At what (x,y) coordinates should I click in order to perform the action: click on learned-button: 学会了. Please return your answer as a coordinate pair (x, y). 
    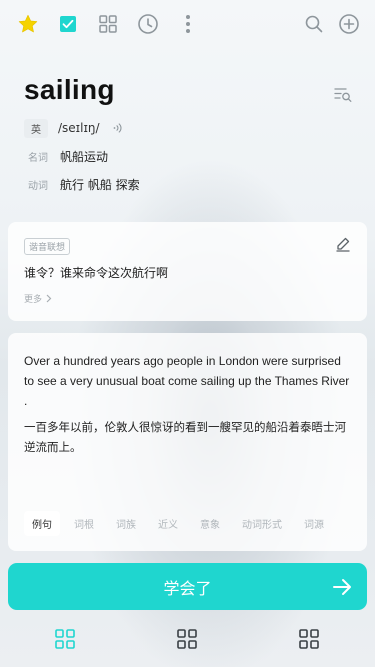
    Looking at the image, I should click on (187, 586).